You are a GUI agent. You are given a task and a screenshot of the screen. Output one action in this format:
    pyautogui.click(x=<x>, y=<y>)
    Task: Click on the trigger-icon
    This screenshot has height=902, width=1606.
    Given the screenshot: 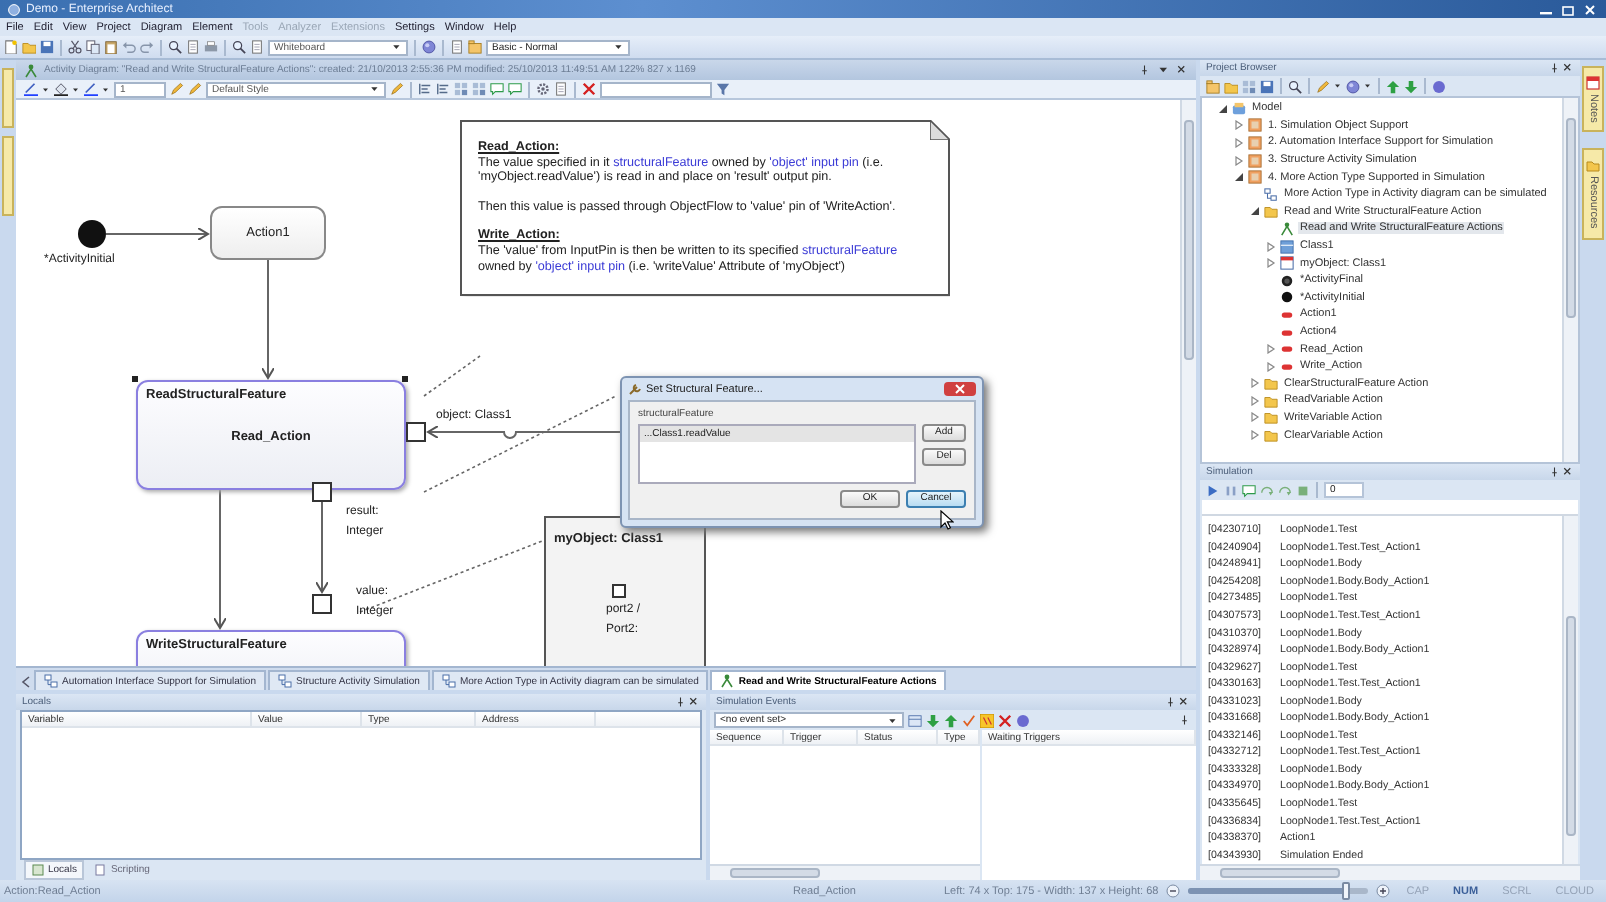 What is the action you would take?
    pyautogui.click(x=987, y=720)
    